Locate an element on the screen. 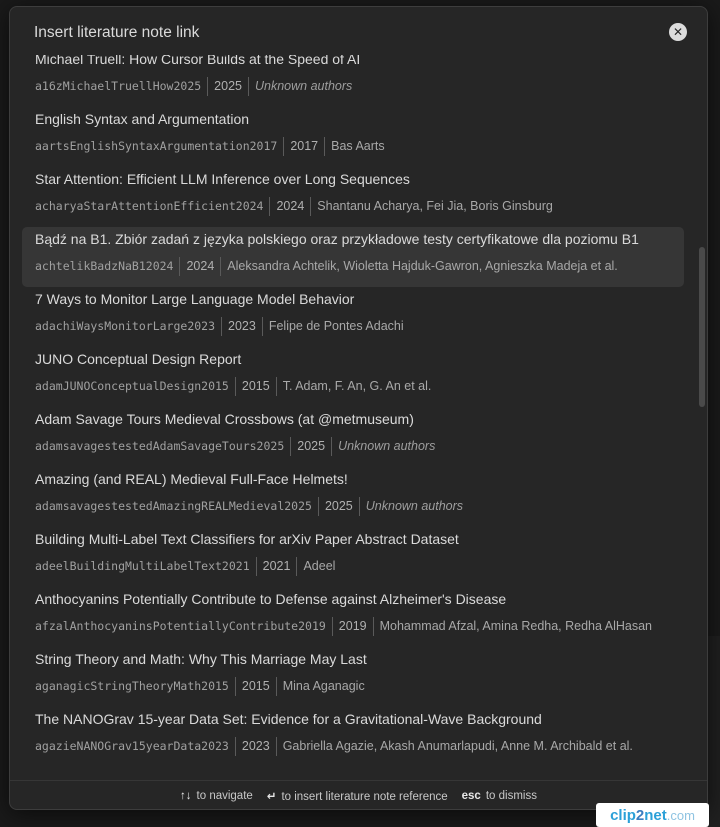  item-citekey: adamJUNOConceptualDesign2015 is located at coordinates (132, 386).